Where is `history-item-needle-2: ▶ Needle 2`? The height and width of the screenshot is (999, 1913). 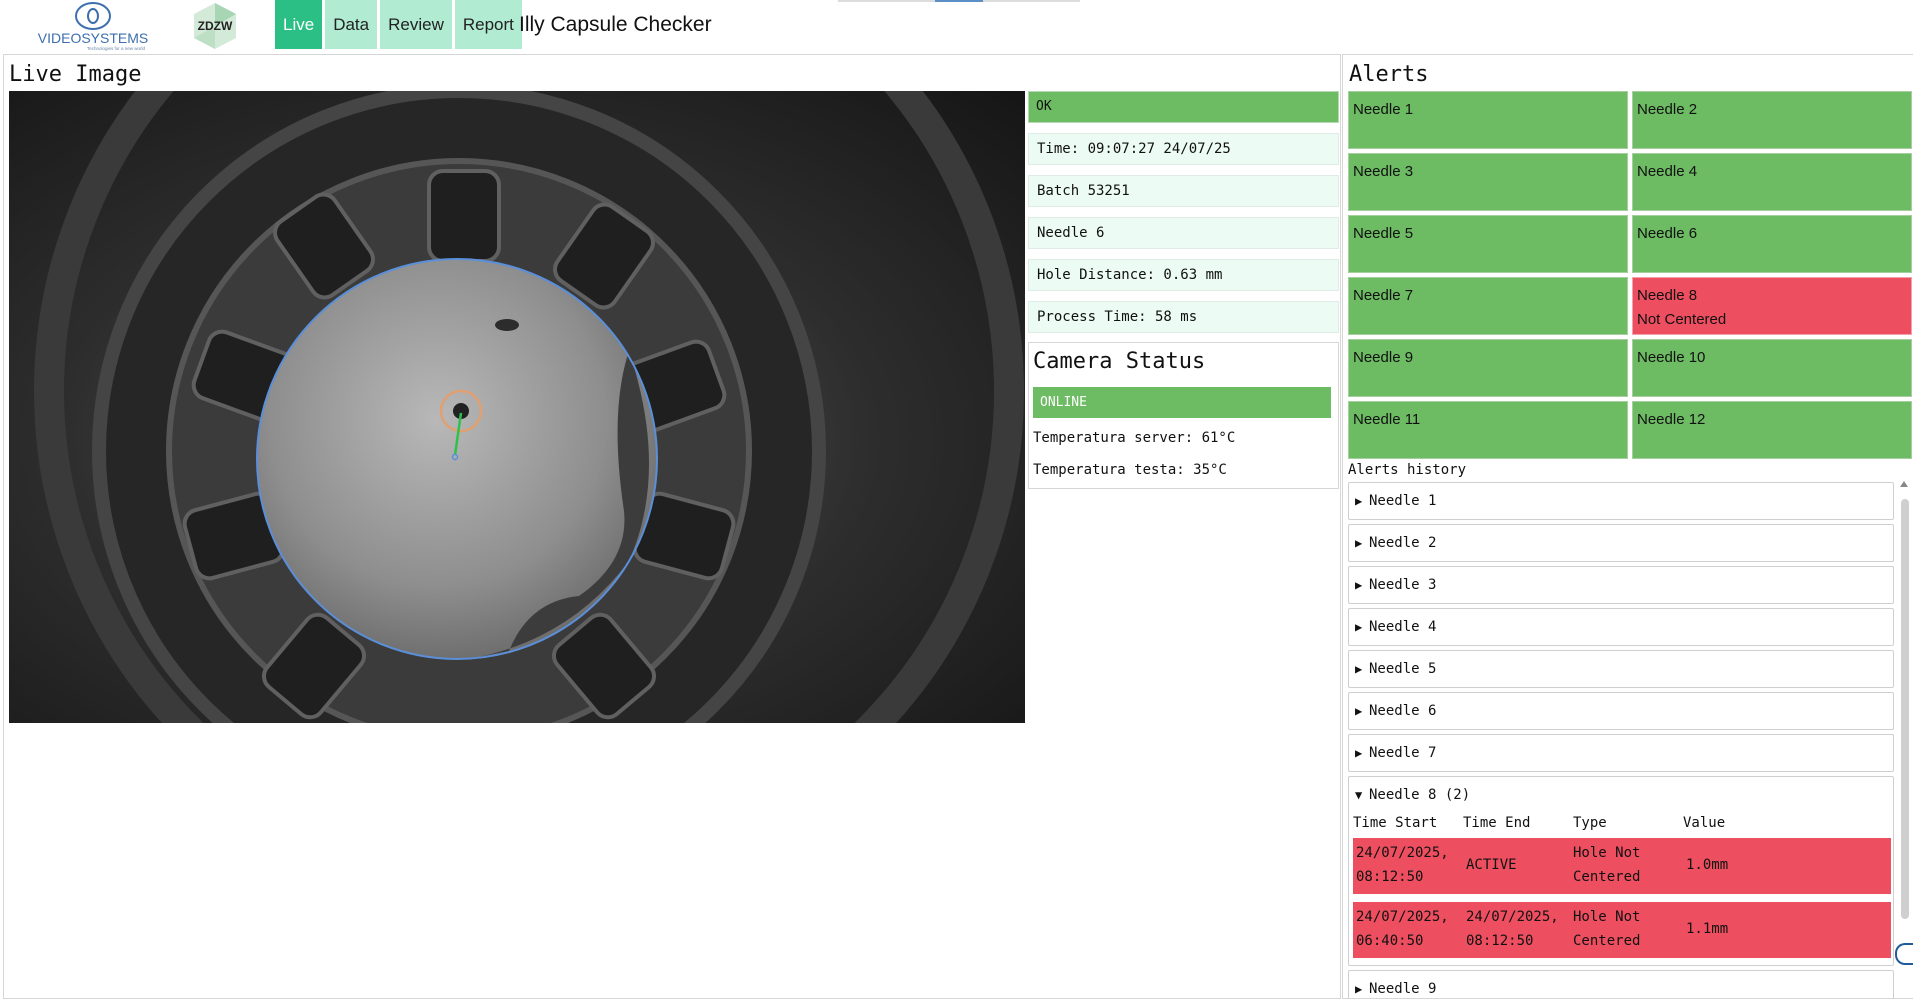 history-item-needle-2: ▶ Needle 2 is located at coordinates (1621, 543).